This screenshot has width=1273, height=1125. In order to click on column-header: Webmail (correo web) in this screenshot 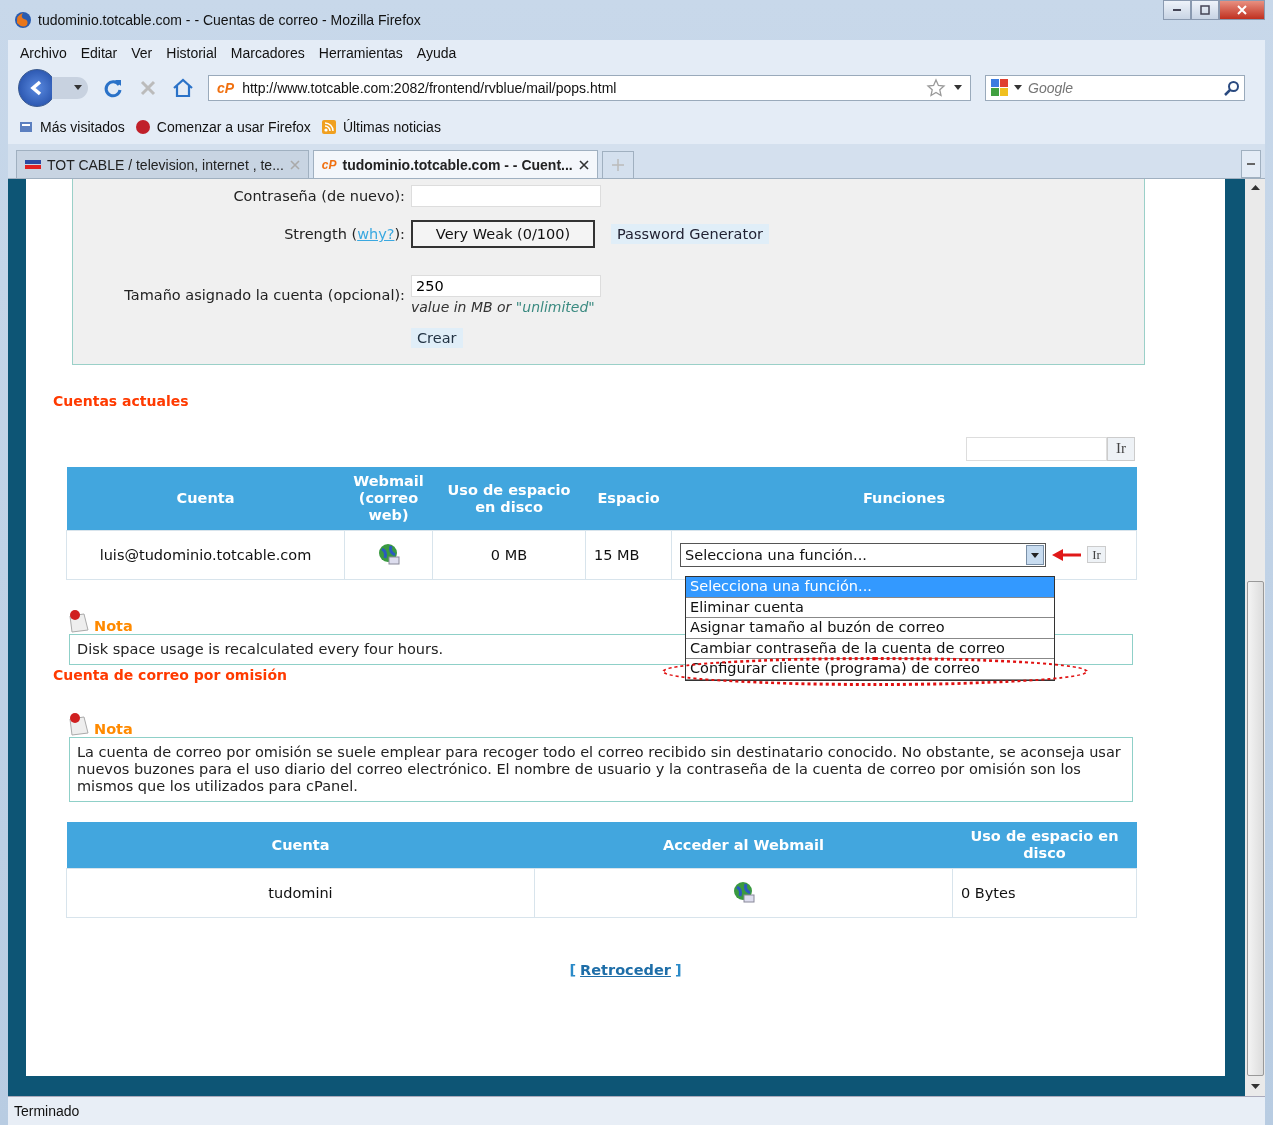, I will do `click(388, 499)`.